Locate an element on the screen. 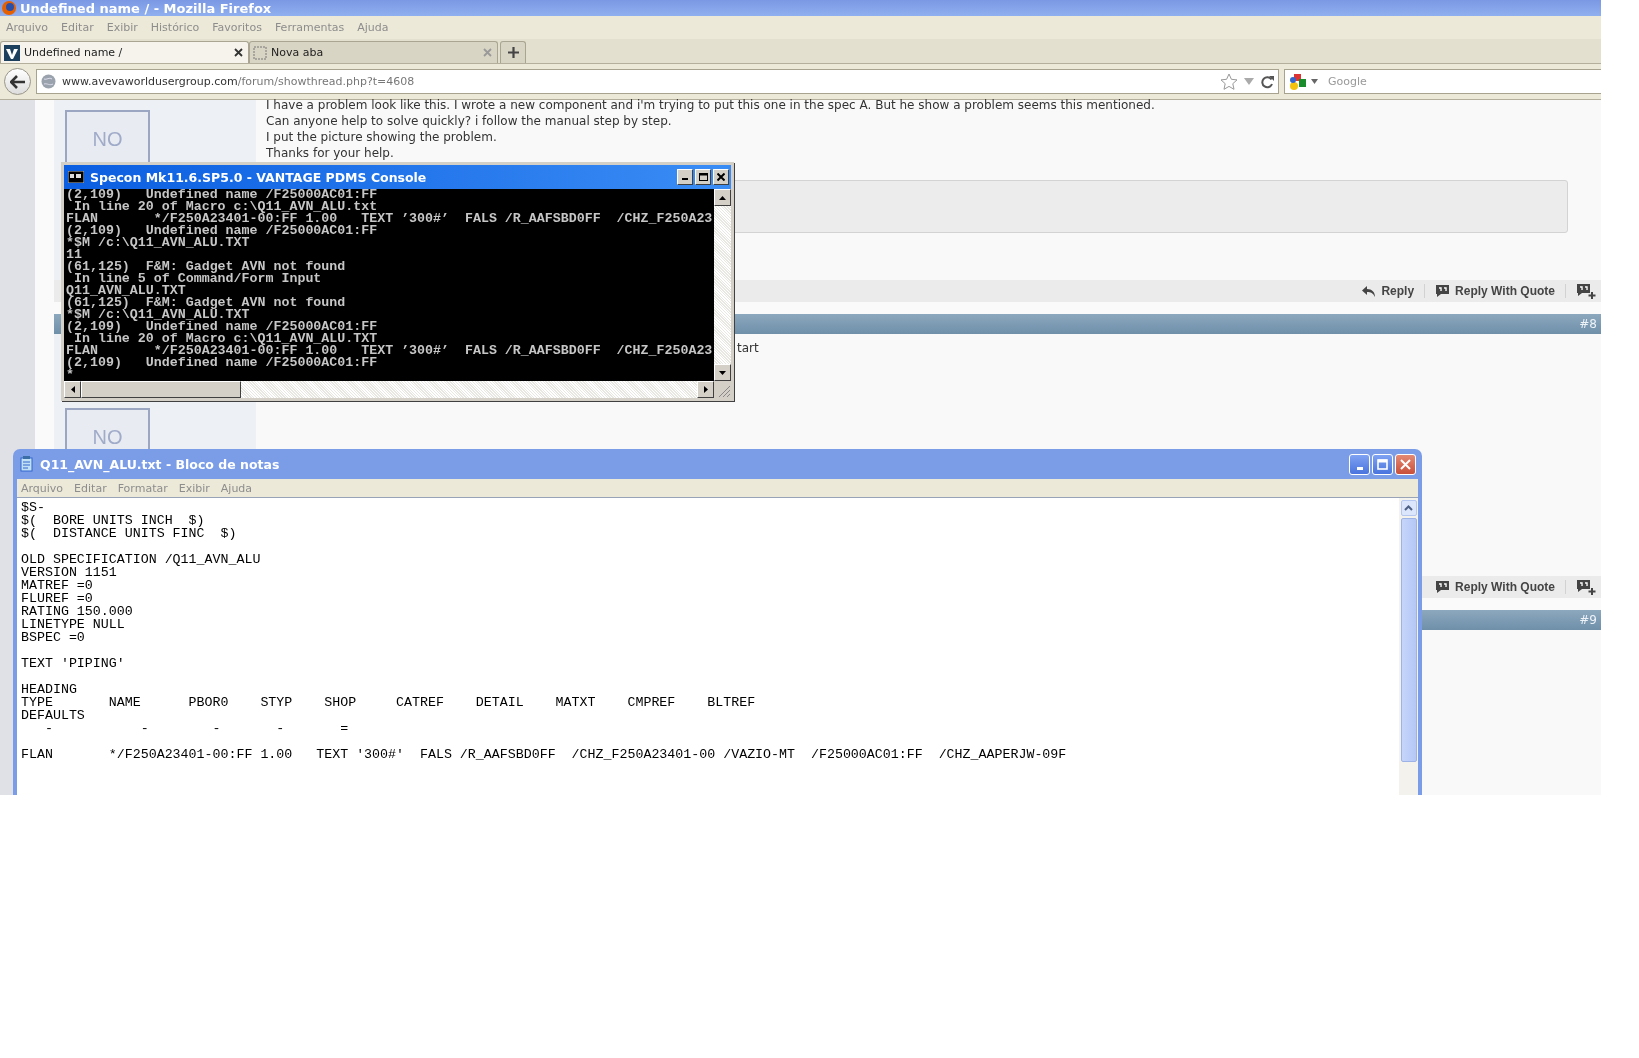  tab: Nova aba is located at coordinates (373, 52).